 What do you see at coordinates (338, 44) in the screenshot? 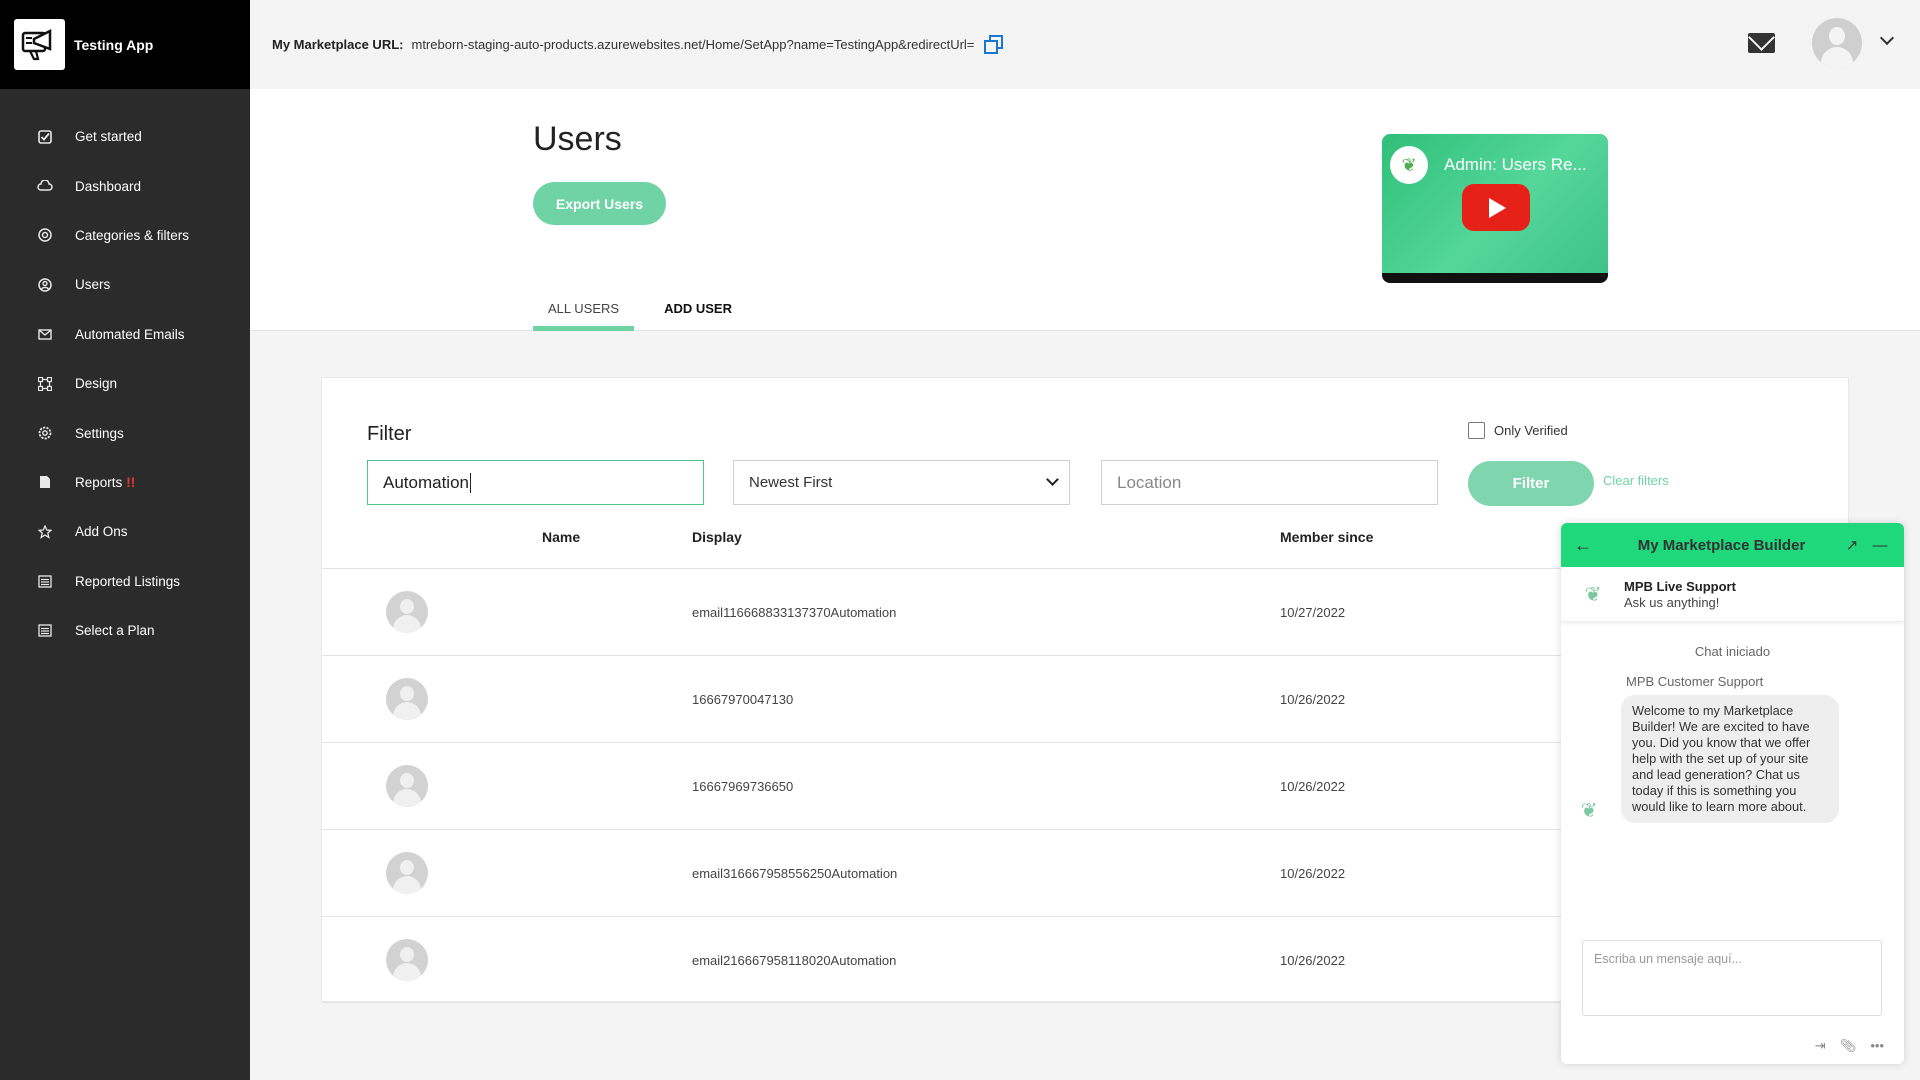
I see `marketplace-url-label: My Marketplace URL:` at bounding box center [338, 44].